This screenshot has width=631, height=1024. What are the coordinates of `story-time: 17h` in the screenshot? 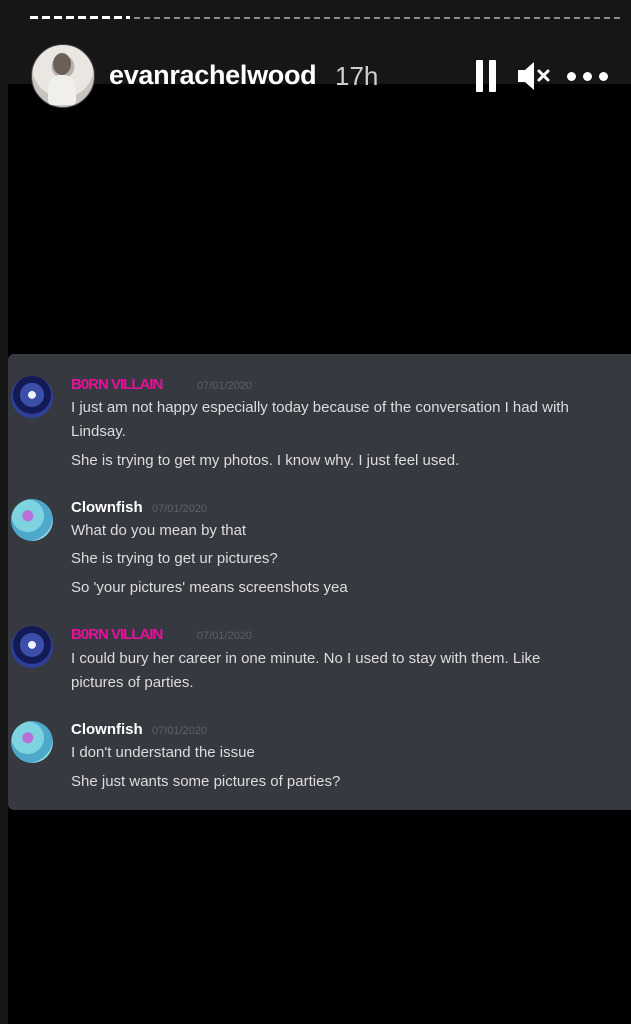 It's located at (357, 76).